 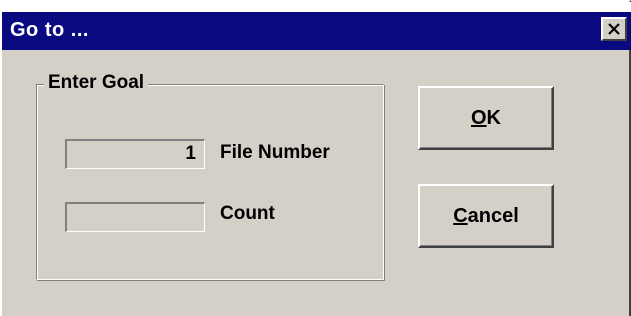 I want to click on close-button, so click(x=614, y=29).